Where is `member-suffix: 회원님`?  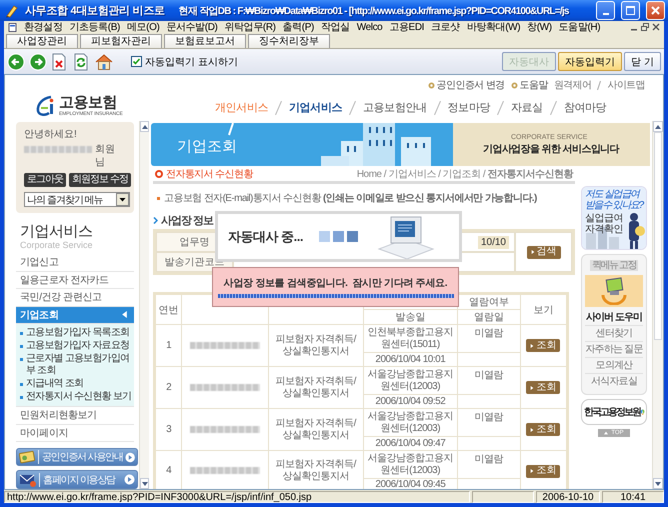
member-suffix: 회원님 is located at coordinates (105, 156).